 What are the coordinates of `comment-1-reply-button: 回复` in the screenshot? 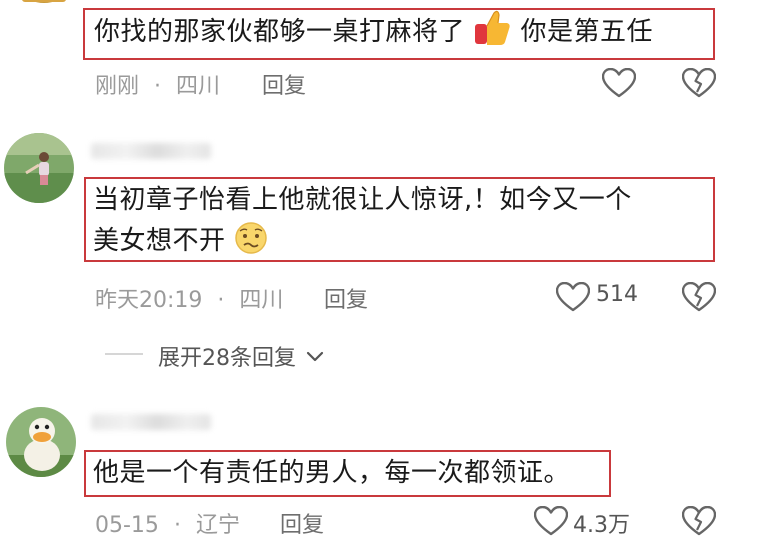 It's located at (284, 84).